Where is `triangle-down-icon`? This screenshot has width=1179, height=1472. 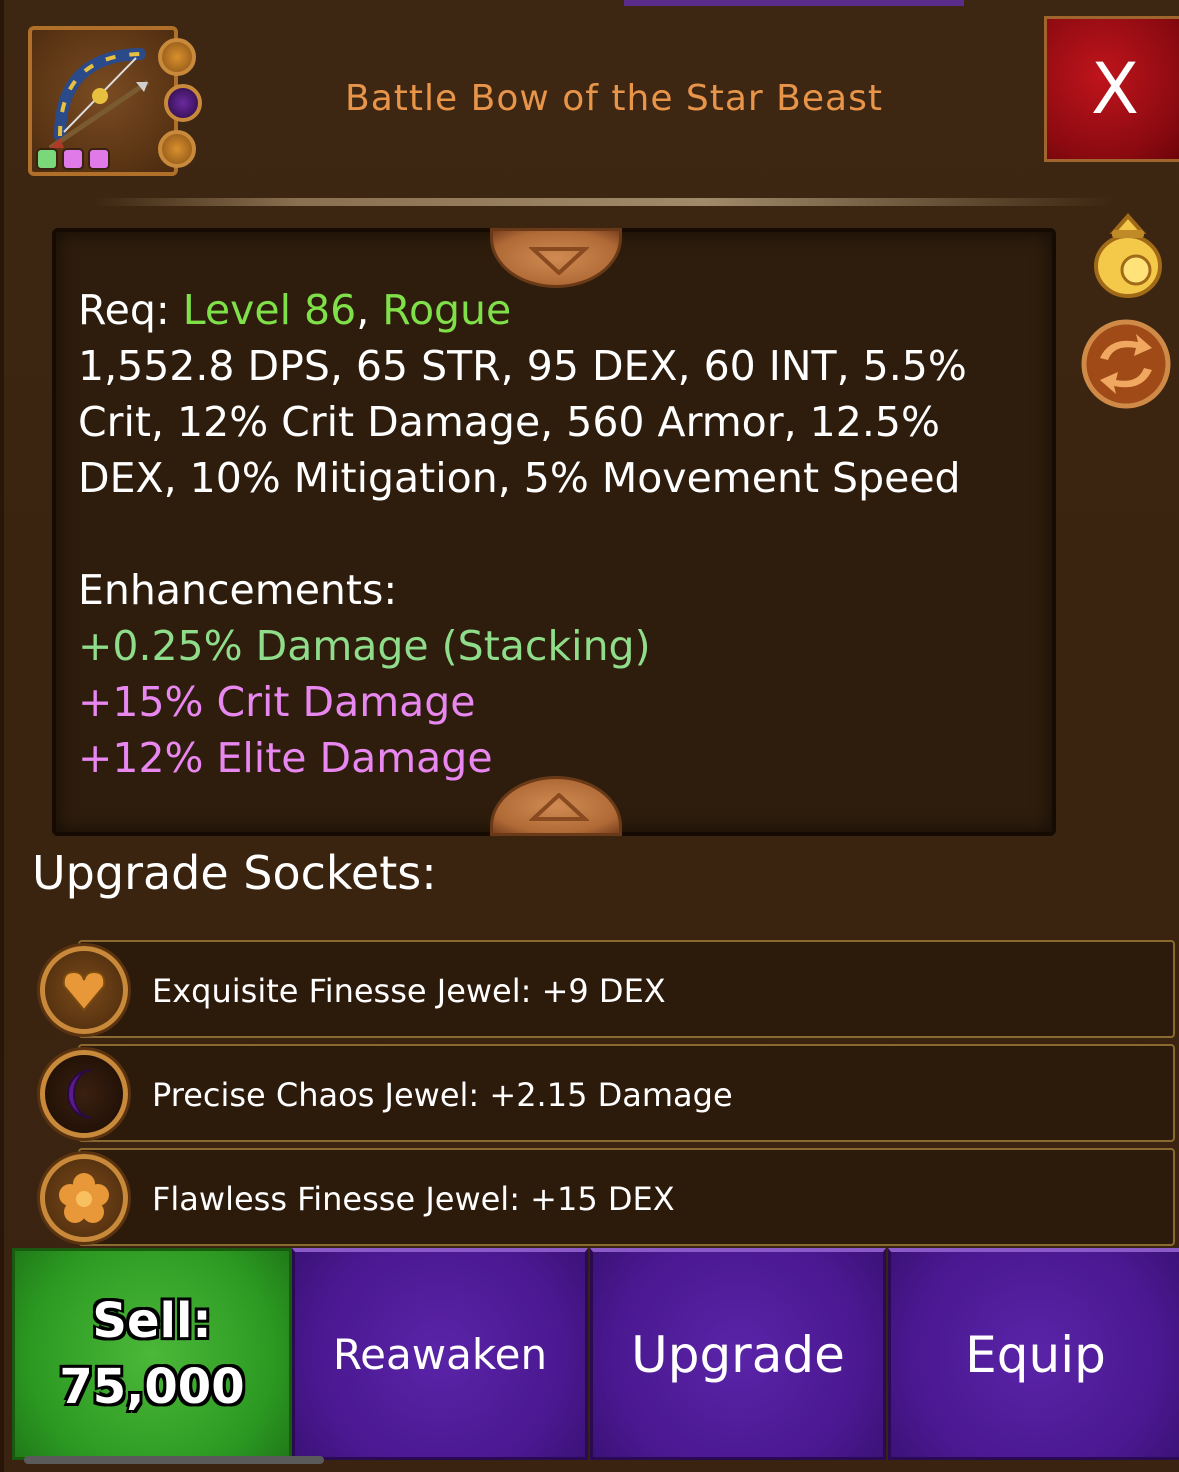
triangle-down-icon is located at coordinates (559, 261).